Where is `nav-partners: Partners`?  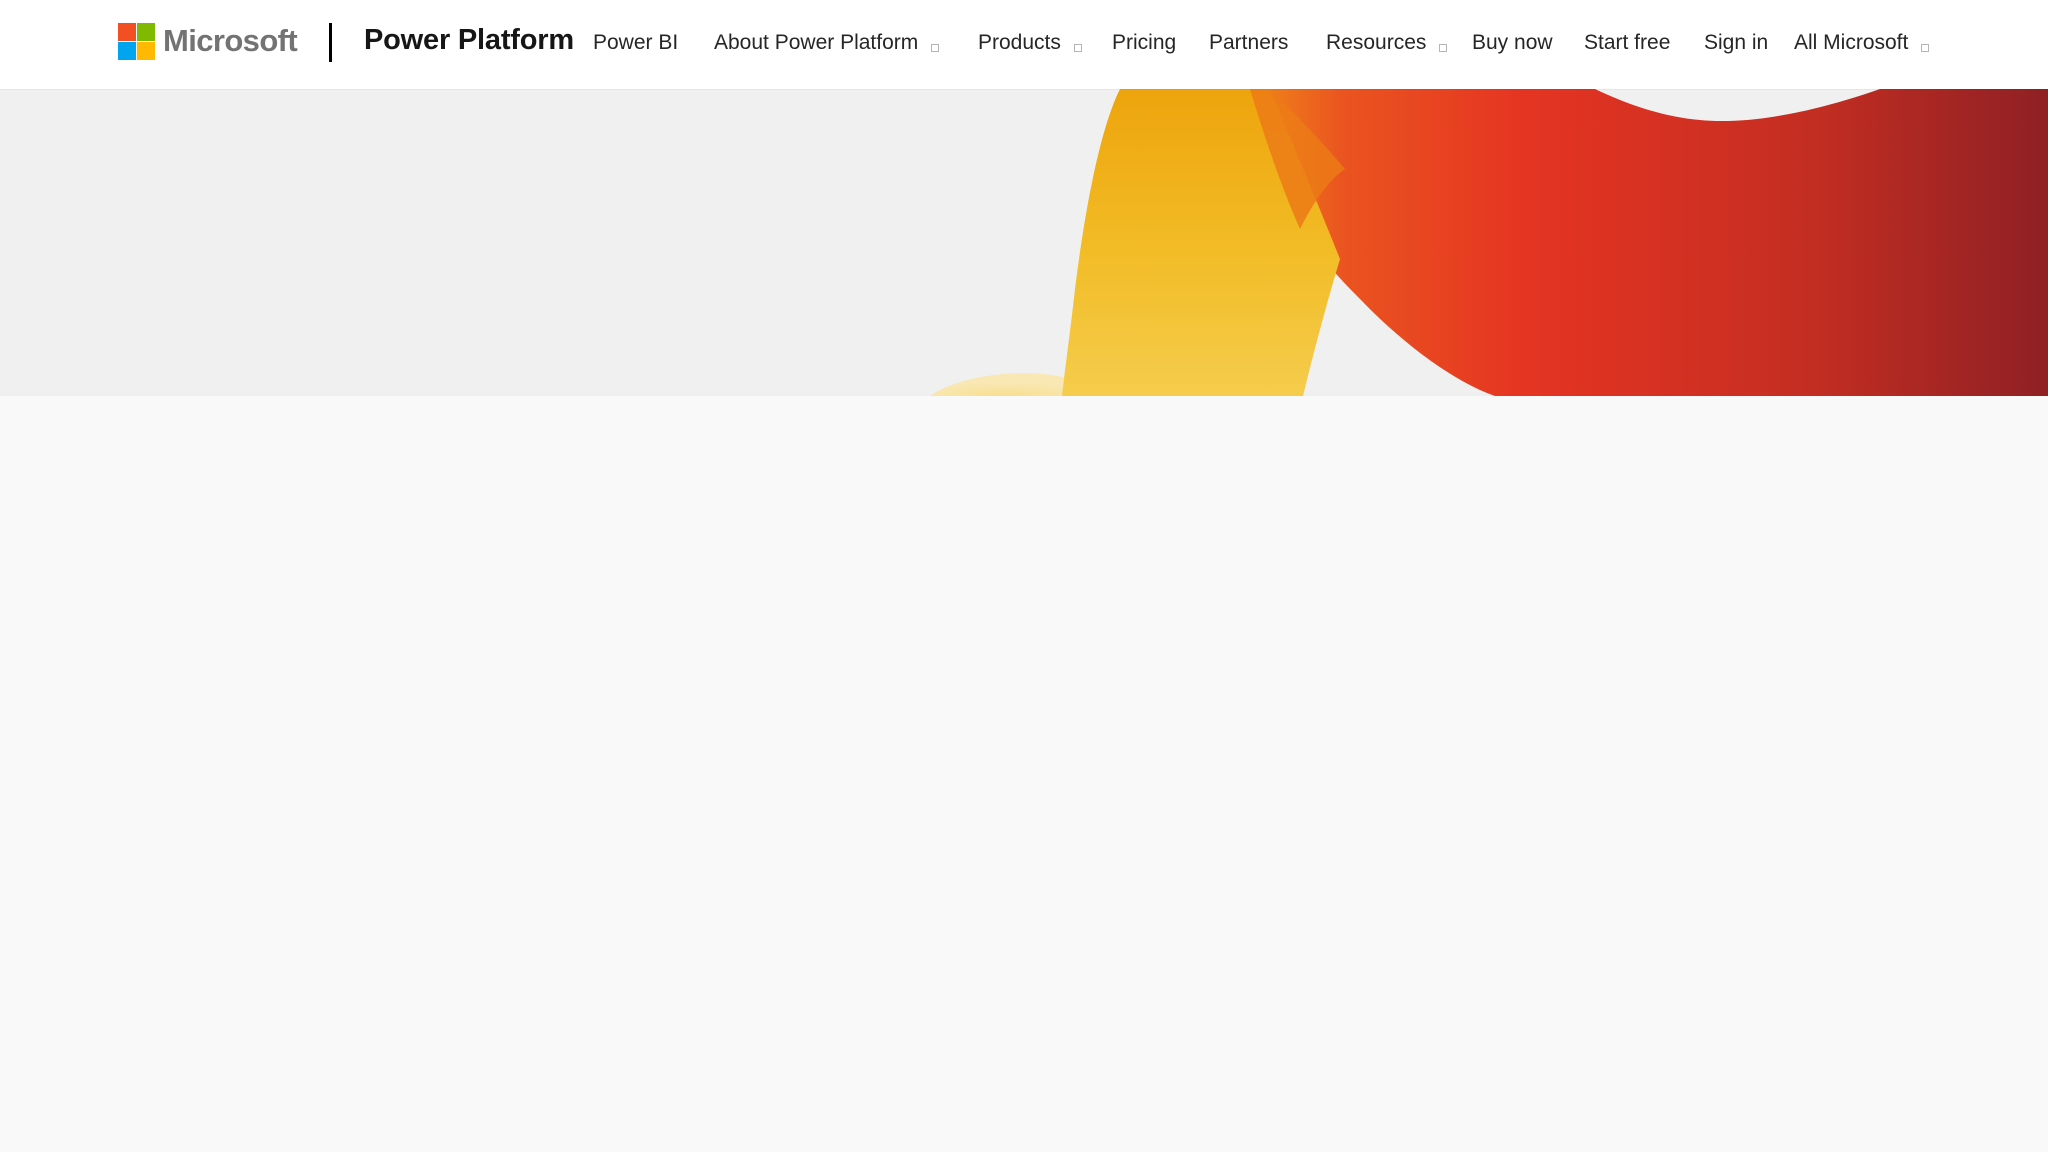 nav-partners: Partners is located at coordinates (1248, 43).